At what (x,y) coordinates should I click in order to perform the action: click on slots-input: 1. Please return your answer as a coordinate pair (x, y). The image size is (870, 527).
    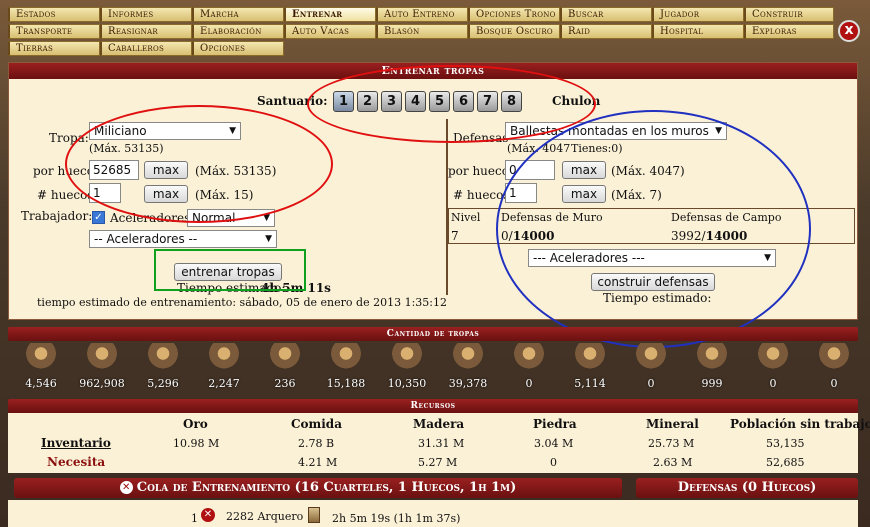
    Looking at the image, I should click on (105, 193).